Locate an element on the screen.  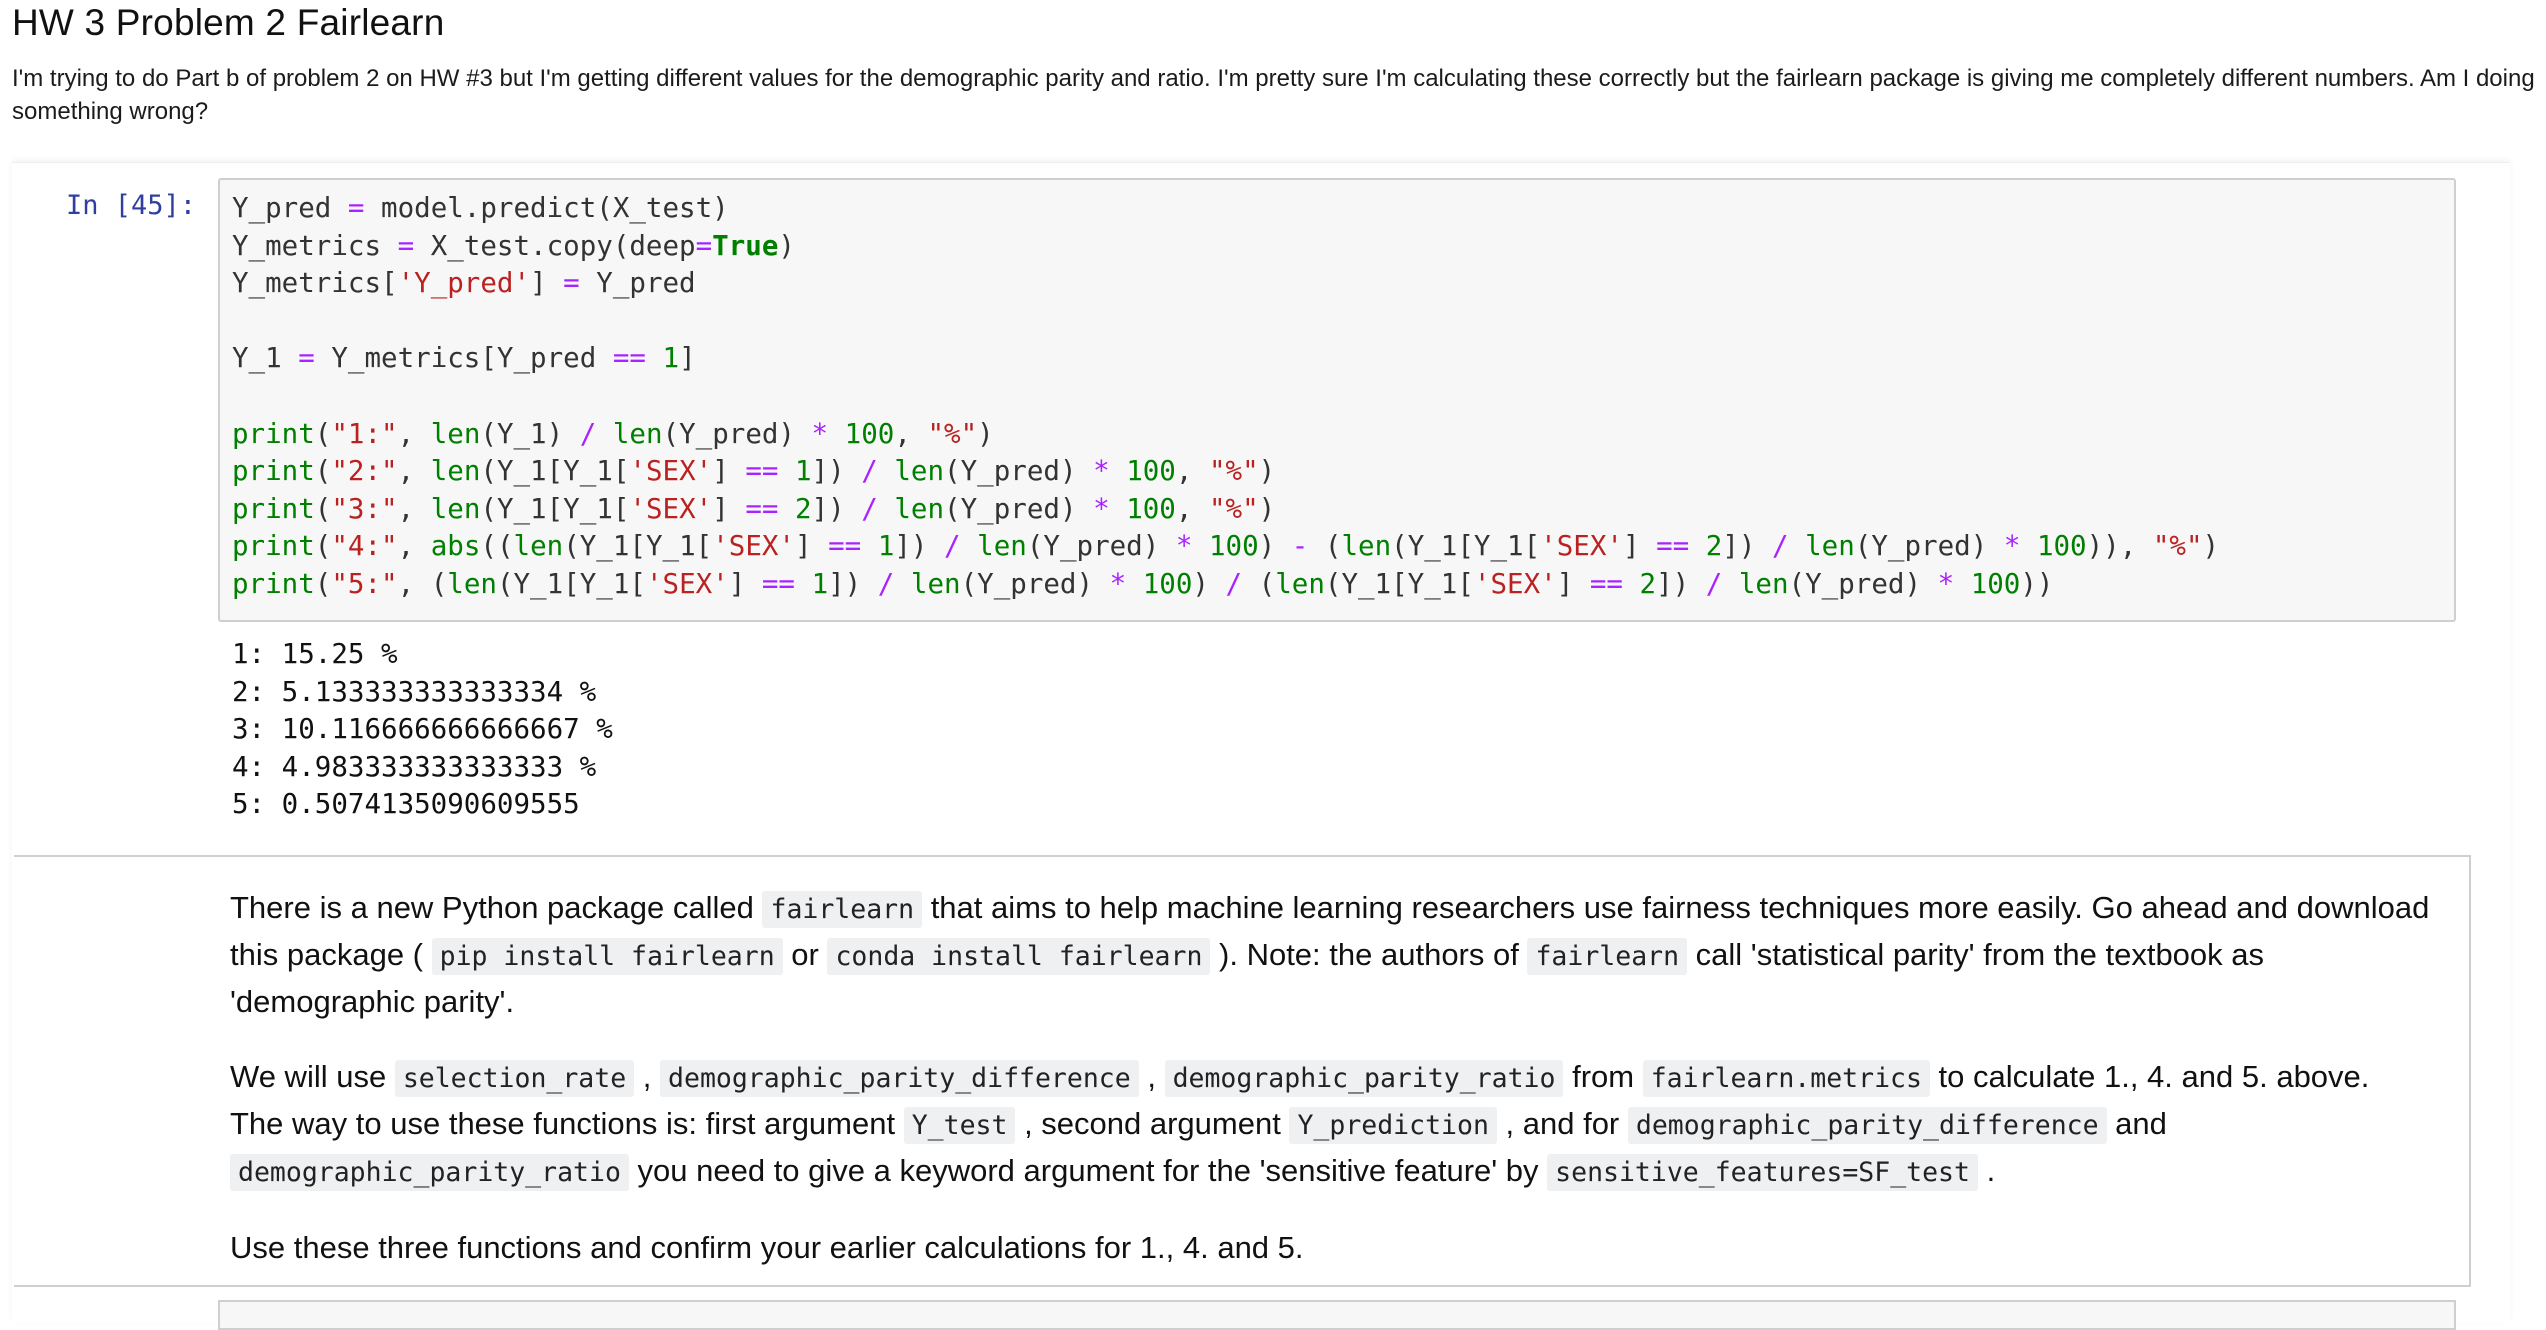
next-code-cell is located at coordinates (1337, 1315).